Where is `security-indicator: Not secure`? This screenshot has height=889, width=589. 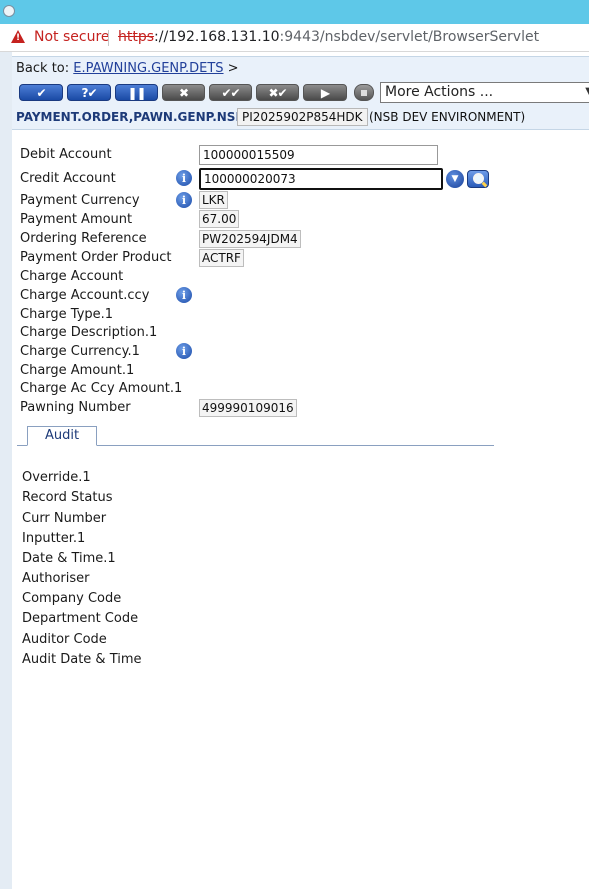 security-indicator: Not secure is located at coordinates (72, 37).